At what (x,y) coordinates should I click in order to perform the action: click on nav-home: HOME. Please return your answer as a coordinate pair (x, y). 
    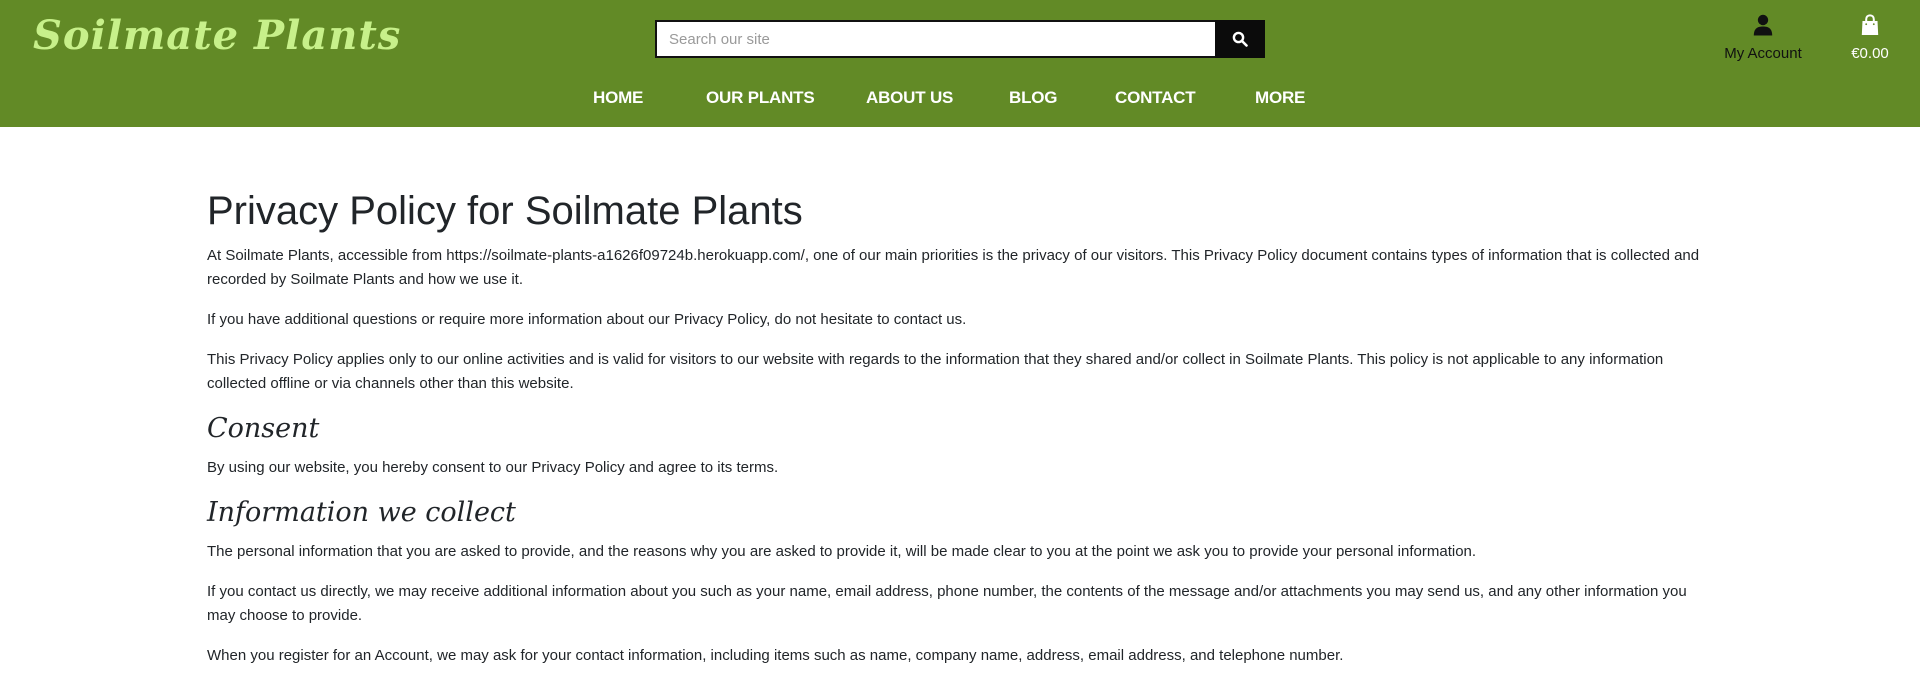
    Looking at the image, I should click on (618, 98).